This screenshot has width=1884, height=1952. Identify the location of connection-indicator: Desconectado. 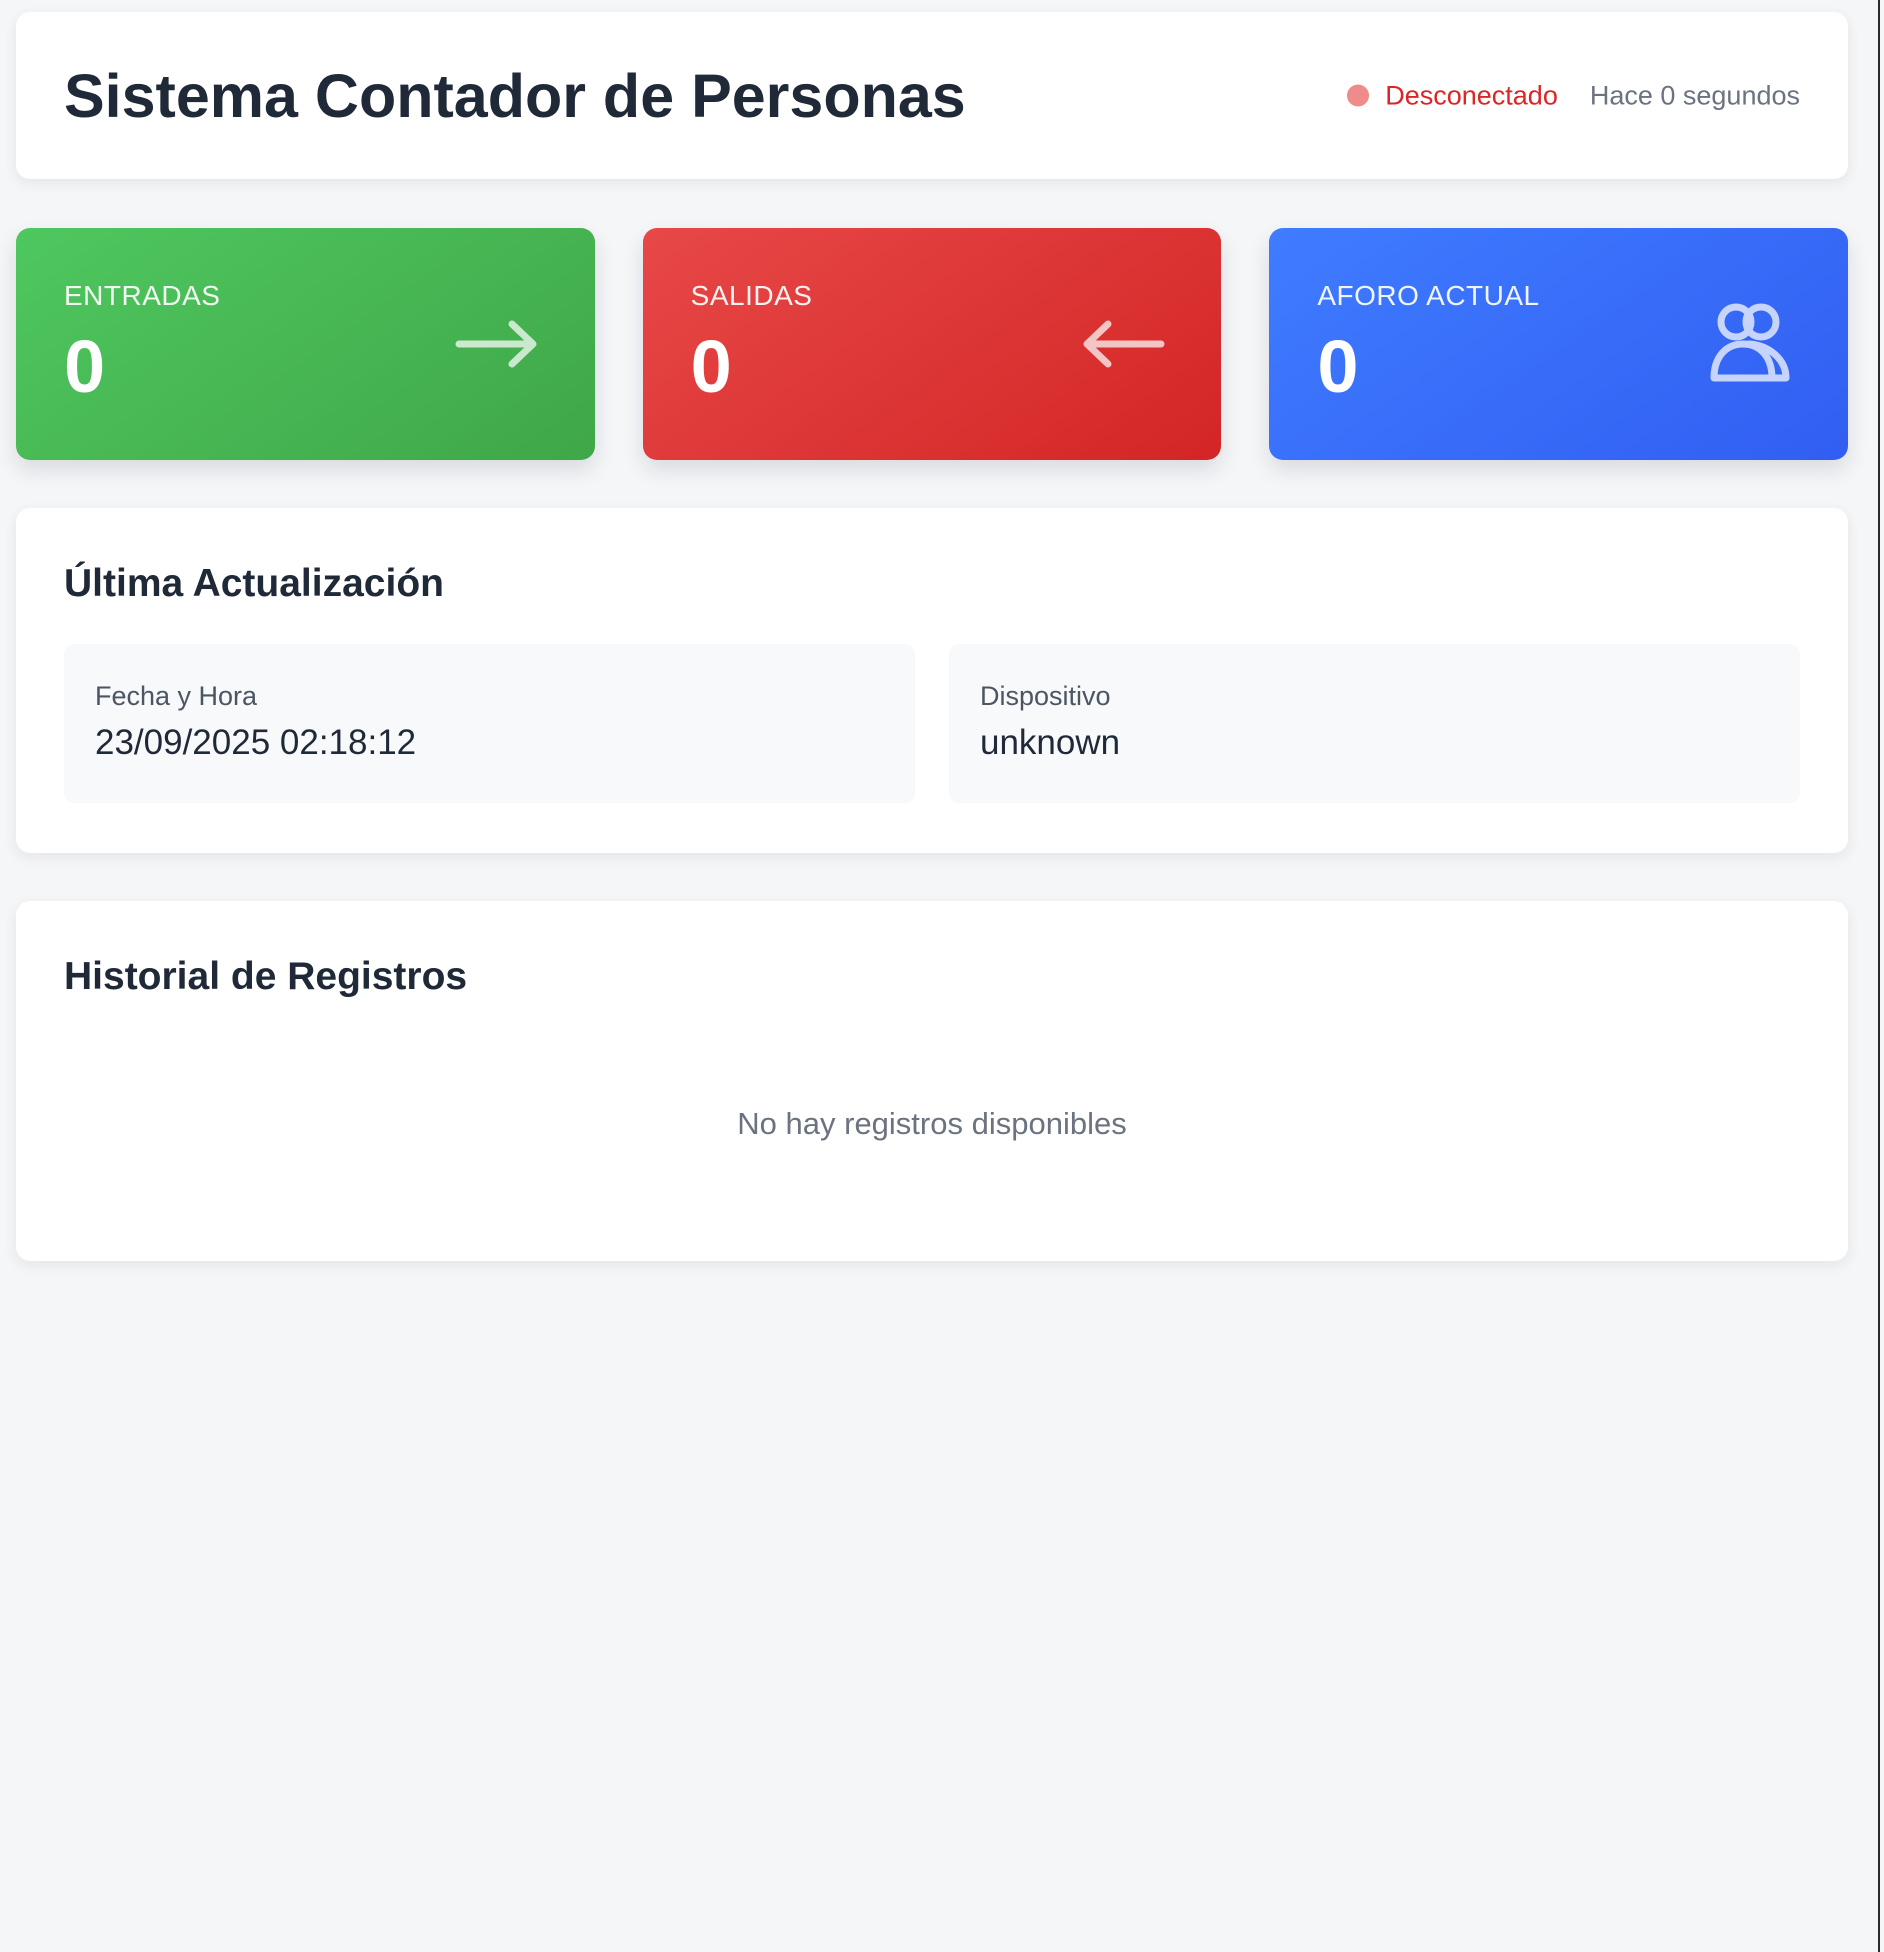
(1452, 95).